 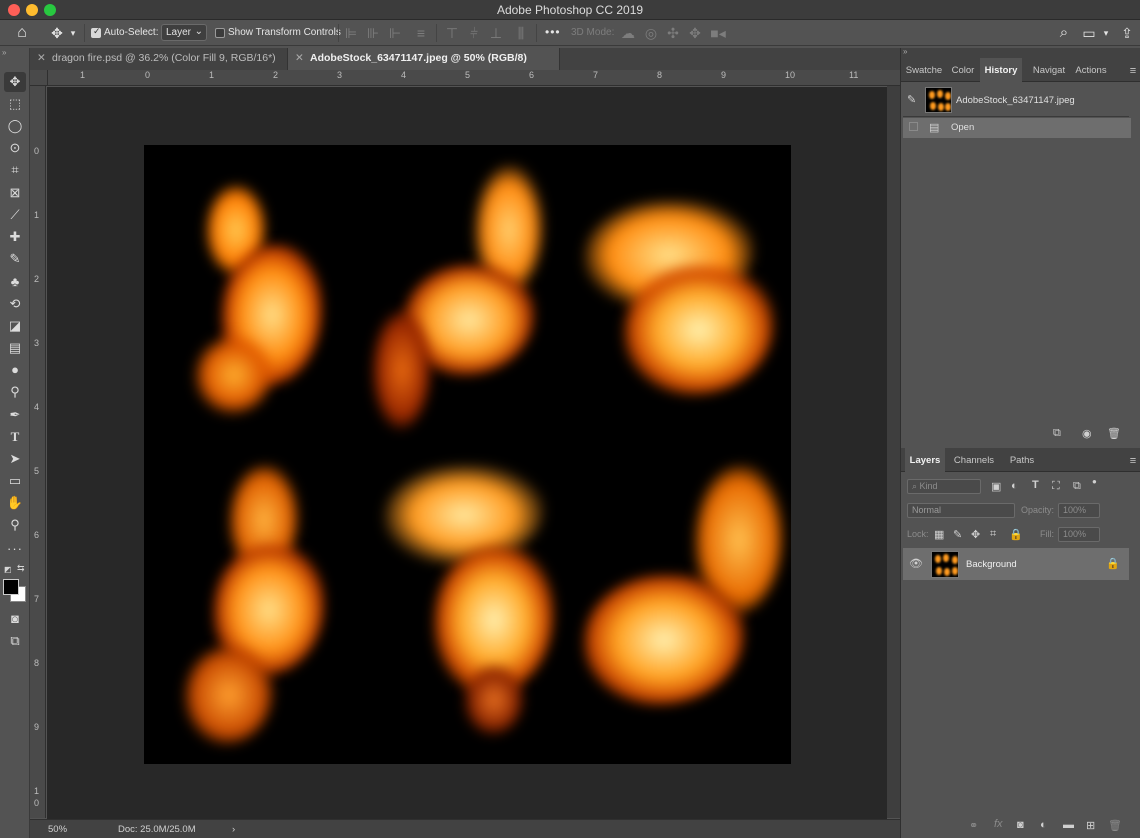 I want to click on filter-shape-icon: ⛶, so click(x=1056, y=486).